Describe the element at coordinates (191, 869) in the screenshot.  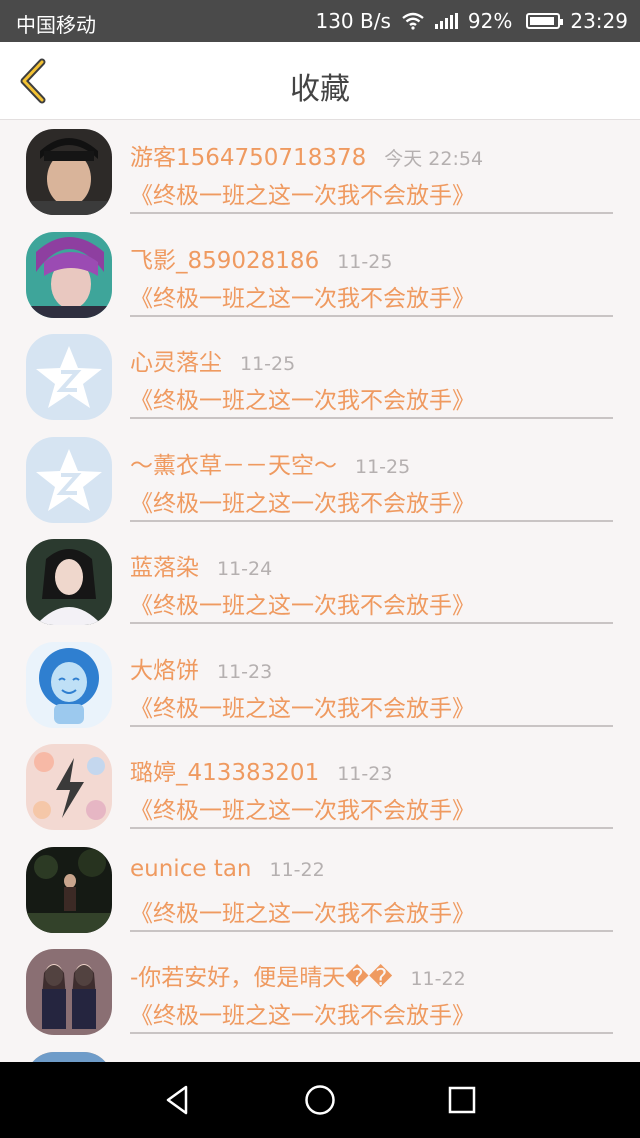
I see `user-name: eunice tan` at that location.